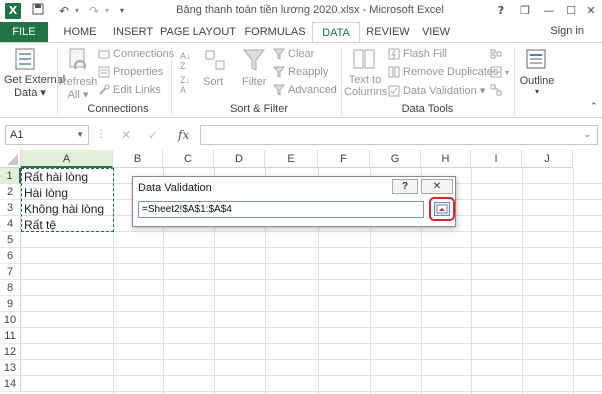 The width and height of the screenshot is (602, 394). I want to click on tab-formulas: FORMULAS, so click(275, 32).